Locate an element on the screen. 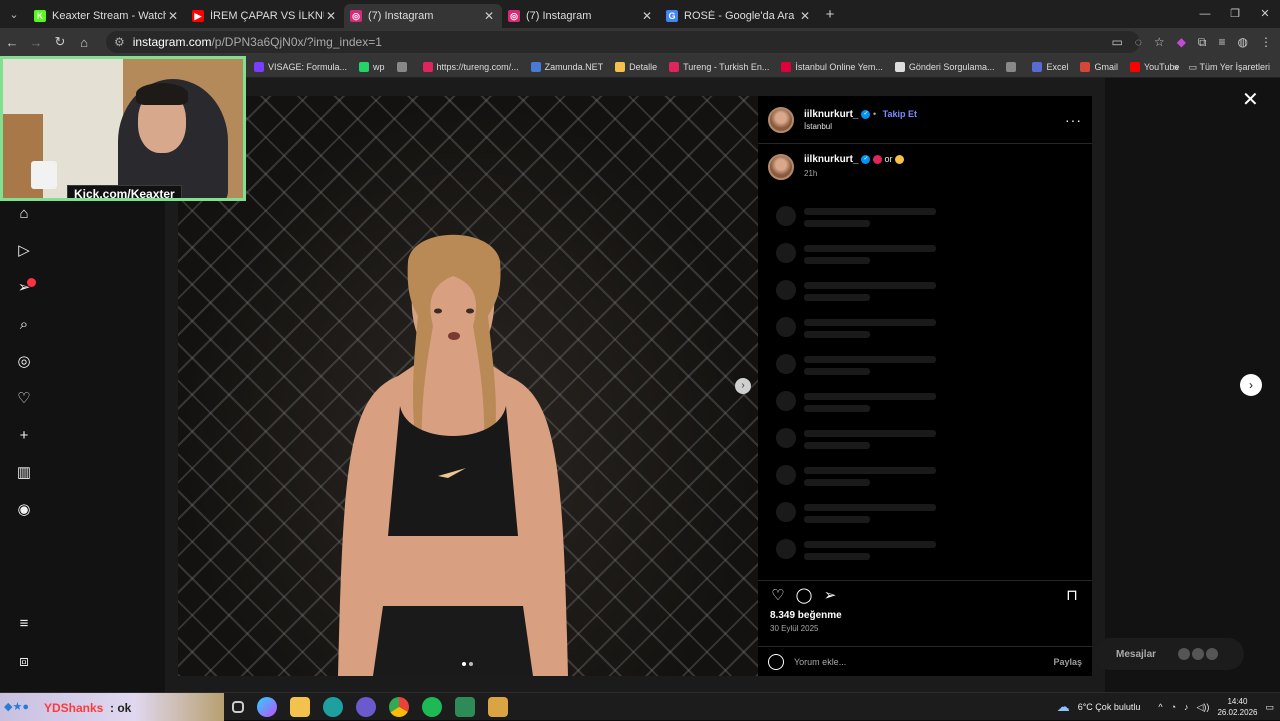  caption-username: iilknurkurt_ is located at coordinates (831, 159).